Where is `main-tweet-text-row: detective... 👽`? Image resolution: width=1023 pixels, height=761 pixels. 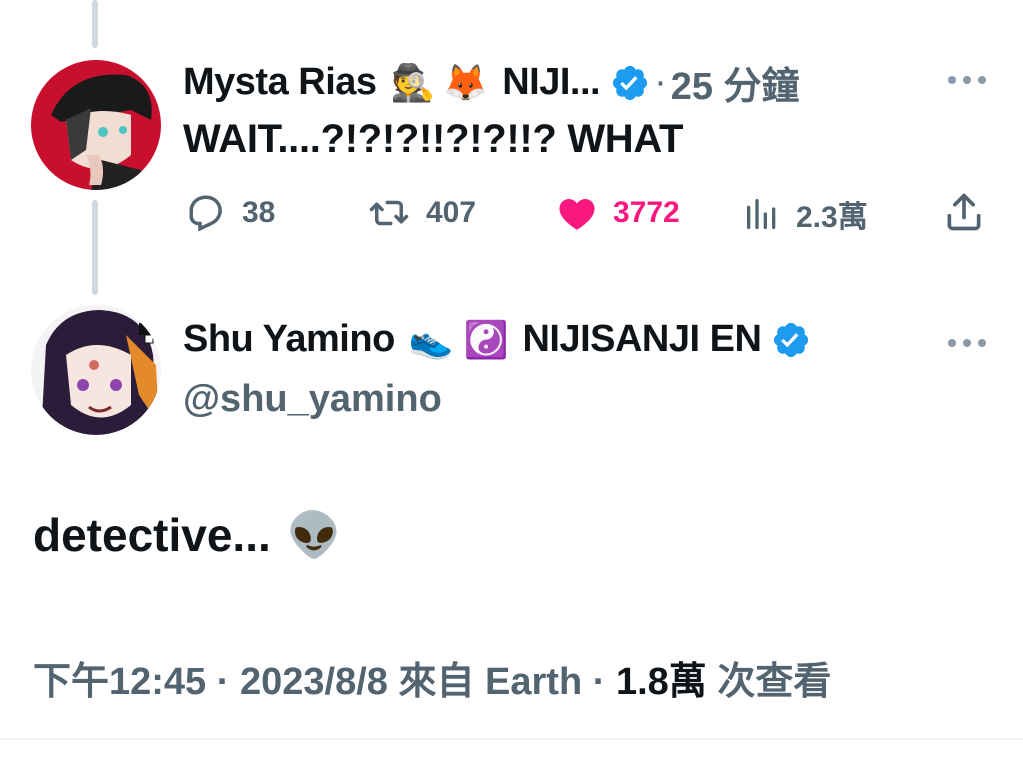
main-tweet-text-row: detective... 👽 is located at coordinates (187, 535).